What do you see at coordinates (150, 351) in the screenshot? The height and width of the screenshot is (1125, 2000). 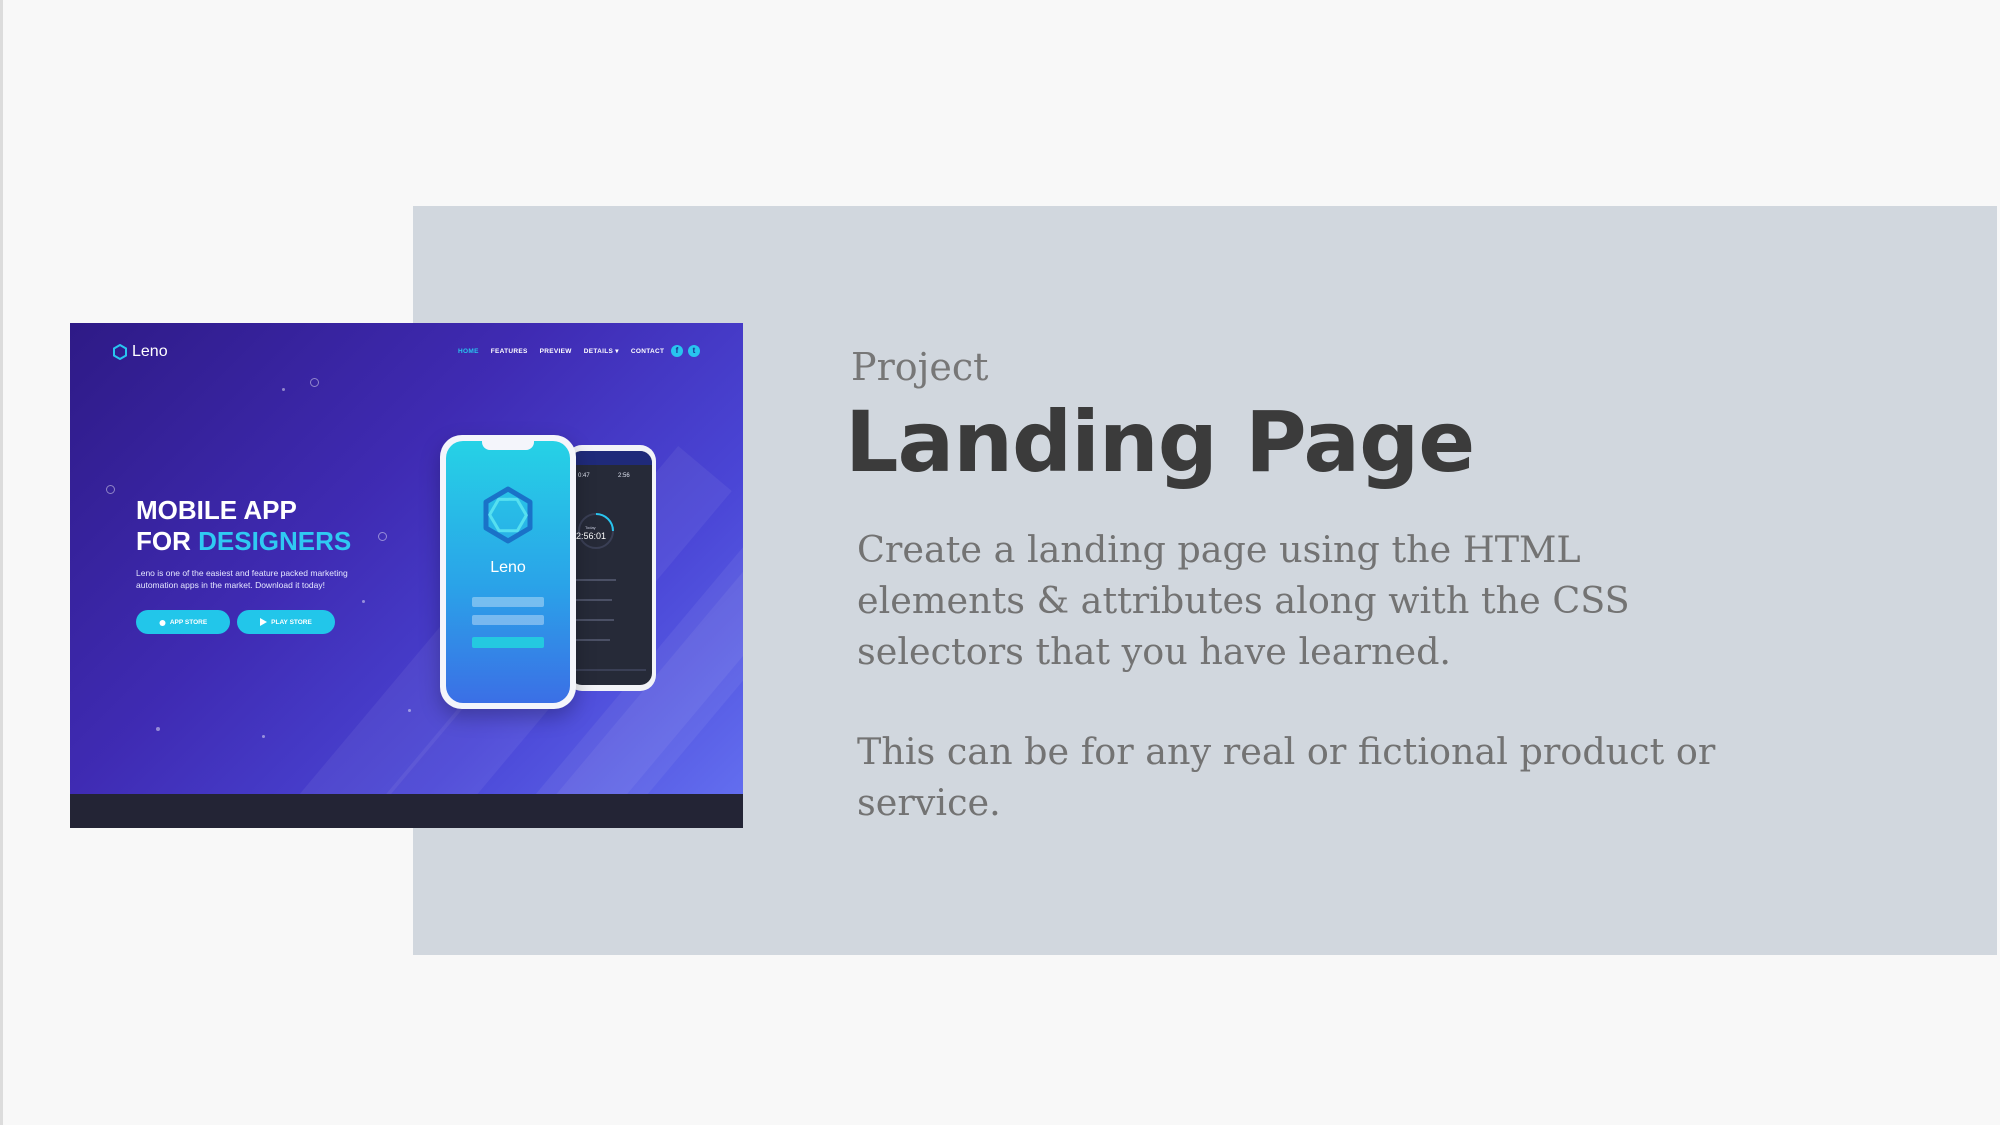 I see `brand-name: Leno` at bounding box center [150, 351].